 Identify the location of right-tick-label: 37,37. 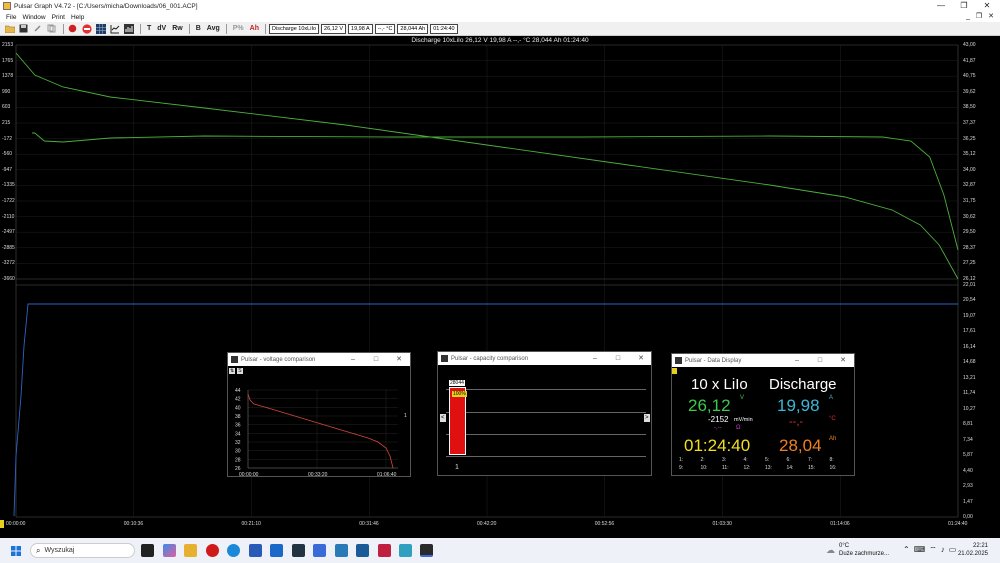
(969, 123).